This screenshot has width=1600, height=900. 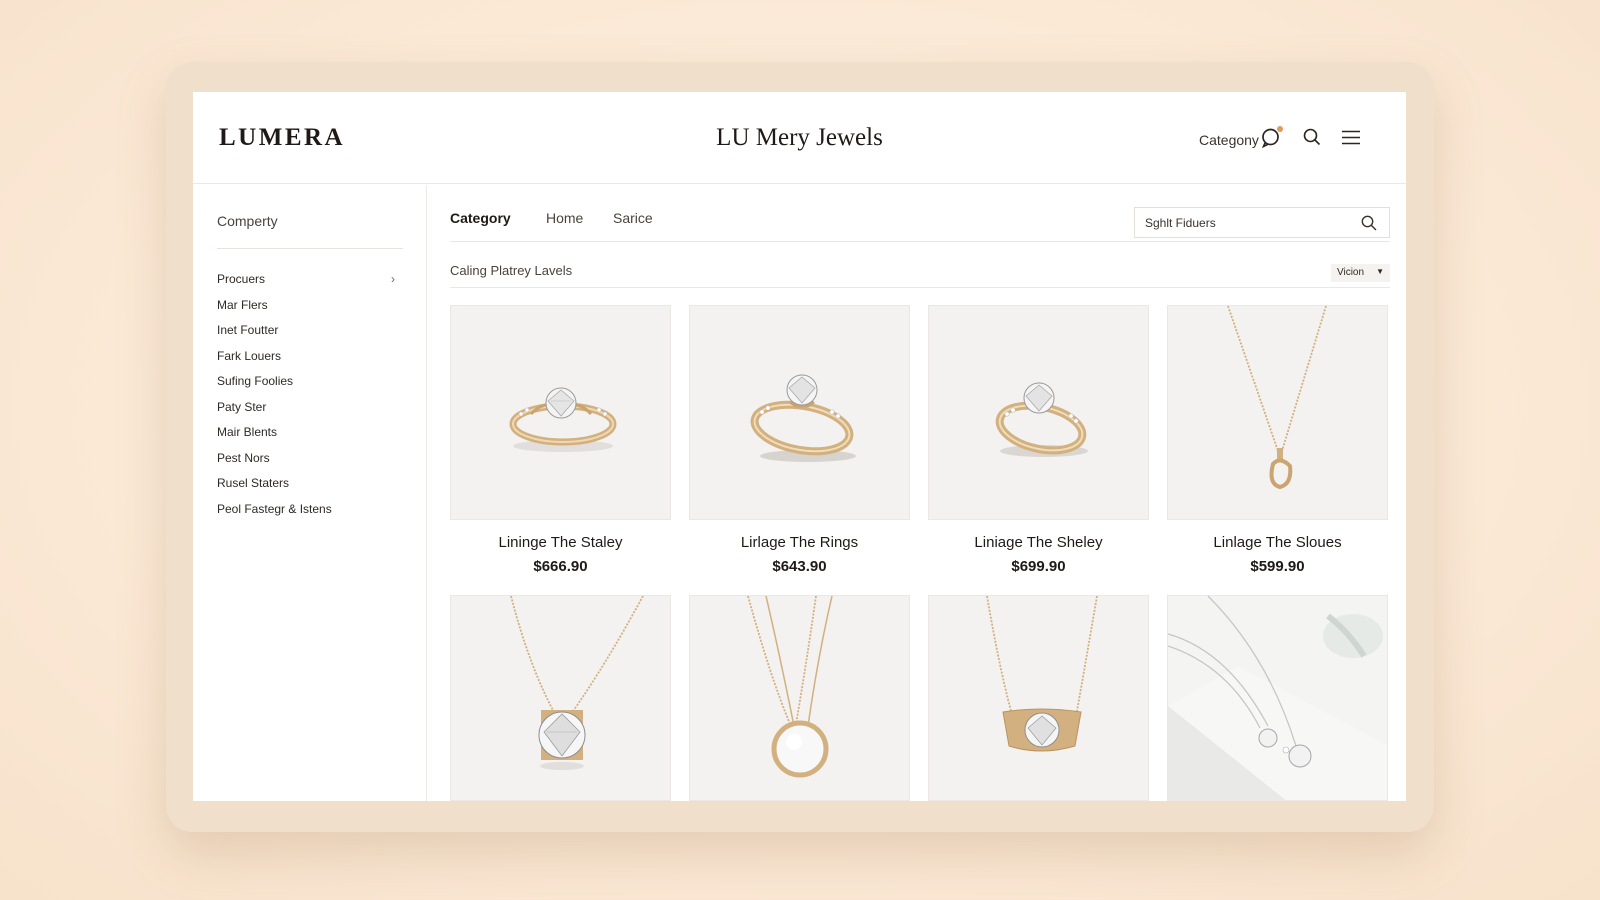 I want to click on view-select: Vicion ▼, so click(x=1360, y=273).